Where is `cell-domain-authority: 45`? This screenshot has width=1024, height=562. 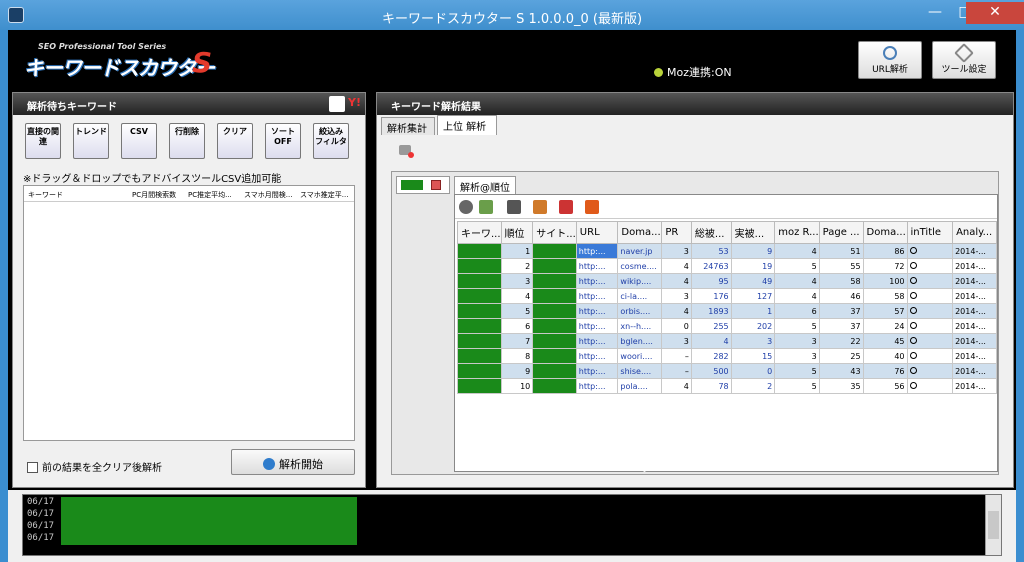
cell-domain-authority: 45 is located at coordinates (885, 341).